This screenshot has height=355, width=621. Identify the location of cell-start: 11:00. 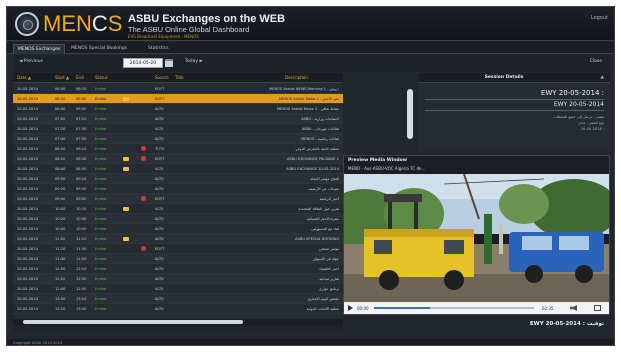
(60, 238).